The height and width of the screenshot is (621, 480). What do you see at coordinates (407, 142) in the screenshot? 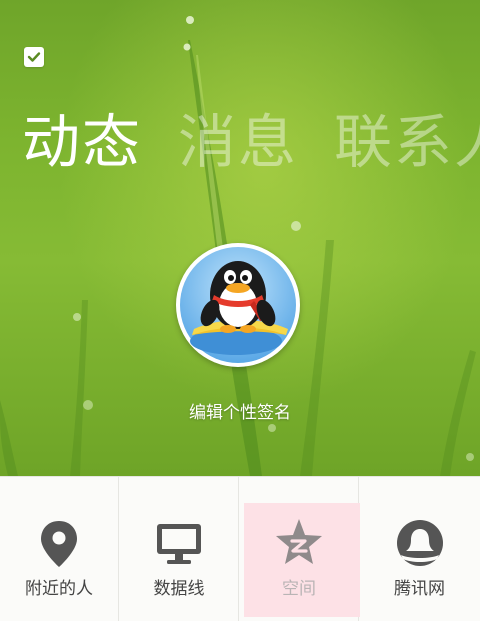
I see `tab-contacts: 联系人` at bounding box center [407, 142].